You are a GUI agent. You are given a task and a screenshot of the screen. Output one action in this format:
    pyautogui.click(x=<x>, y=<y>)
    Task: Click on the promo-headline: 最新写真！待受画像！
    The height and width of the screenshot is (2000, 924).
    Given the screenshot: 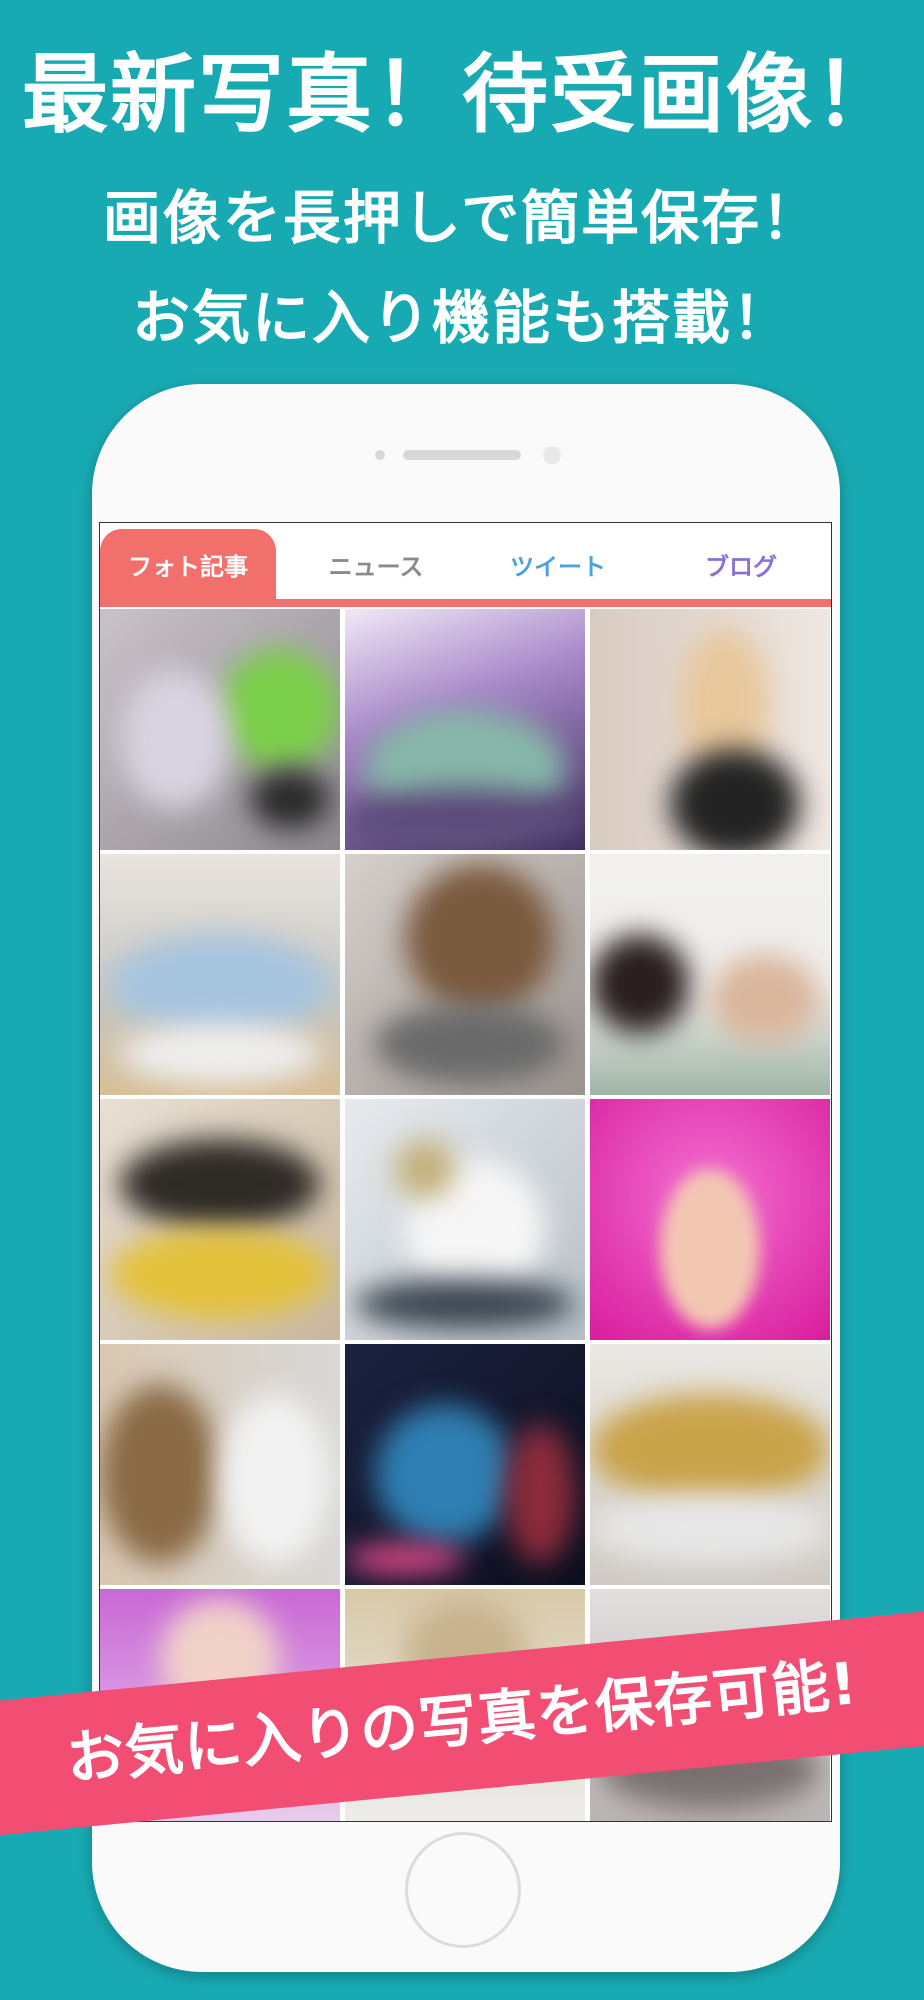 What is the action you would take?
    pyautogui.click(x=462, y=95)
    